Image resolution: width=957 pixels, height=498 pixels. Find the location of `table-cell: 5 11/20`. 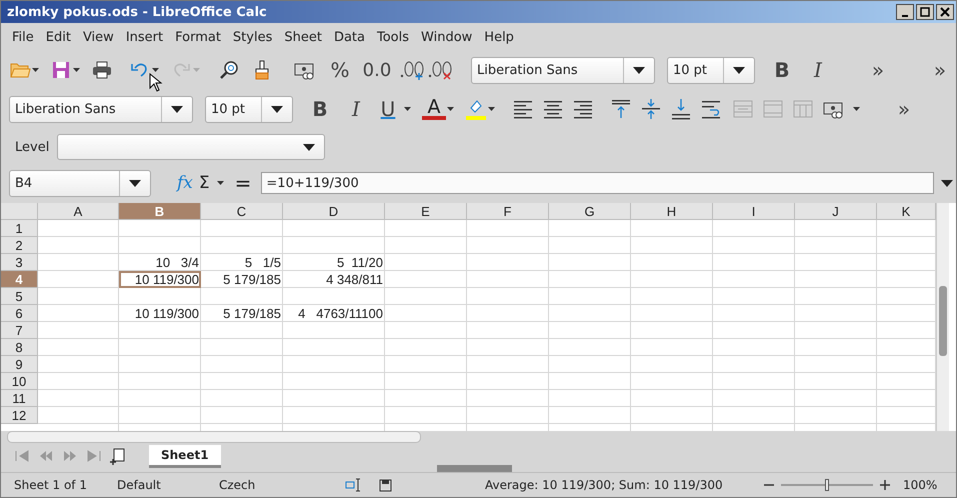

table-cell: 5 11/20 is located at coordinates (334, 262).